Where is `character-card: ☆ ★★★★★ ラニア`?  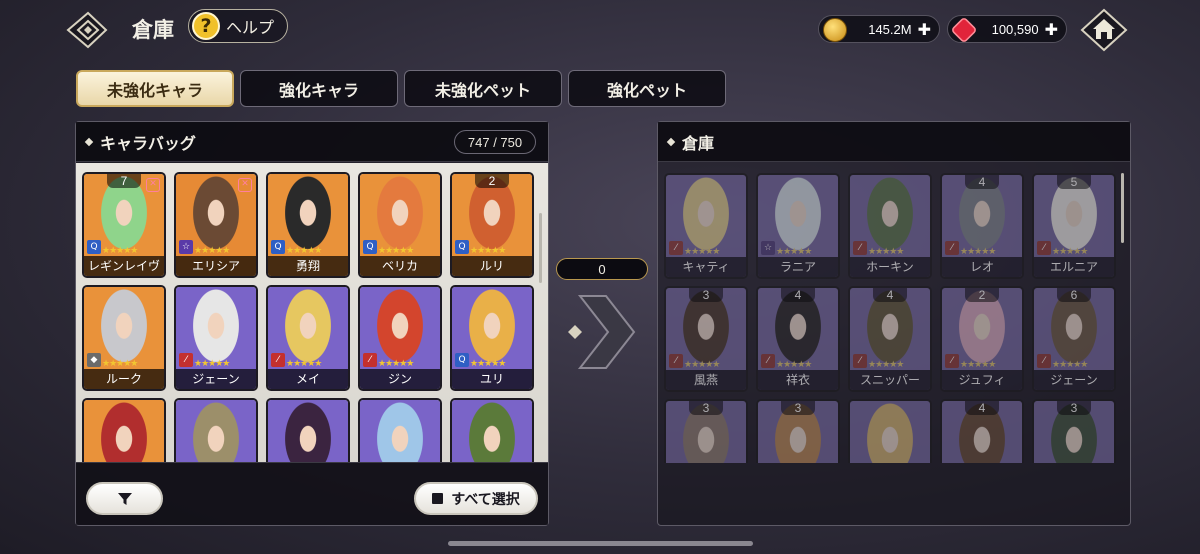 character-card: ☆ ★★★★★ ラニア is located at coordinates (798, 226).